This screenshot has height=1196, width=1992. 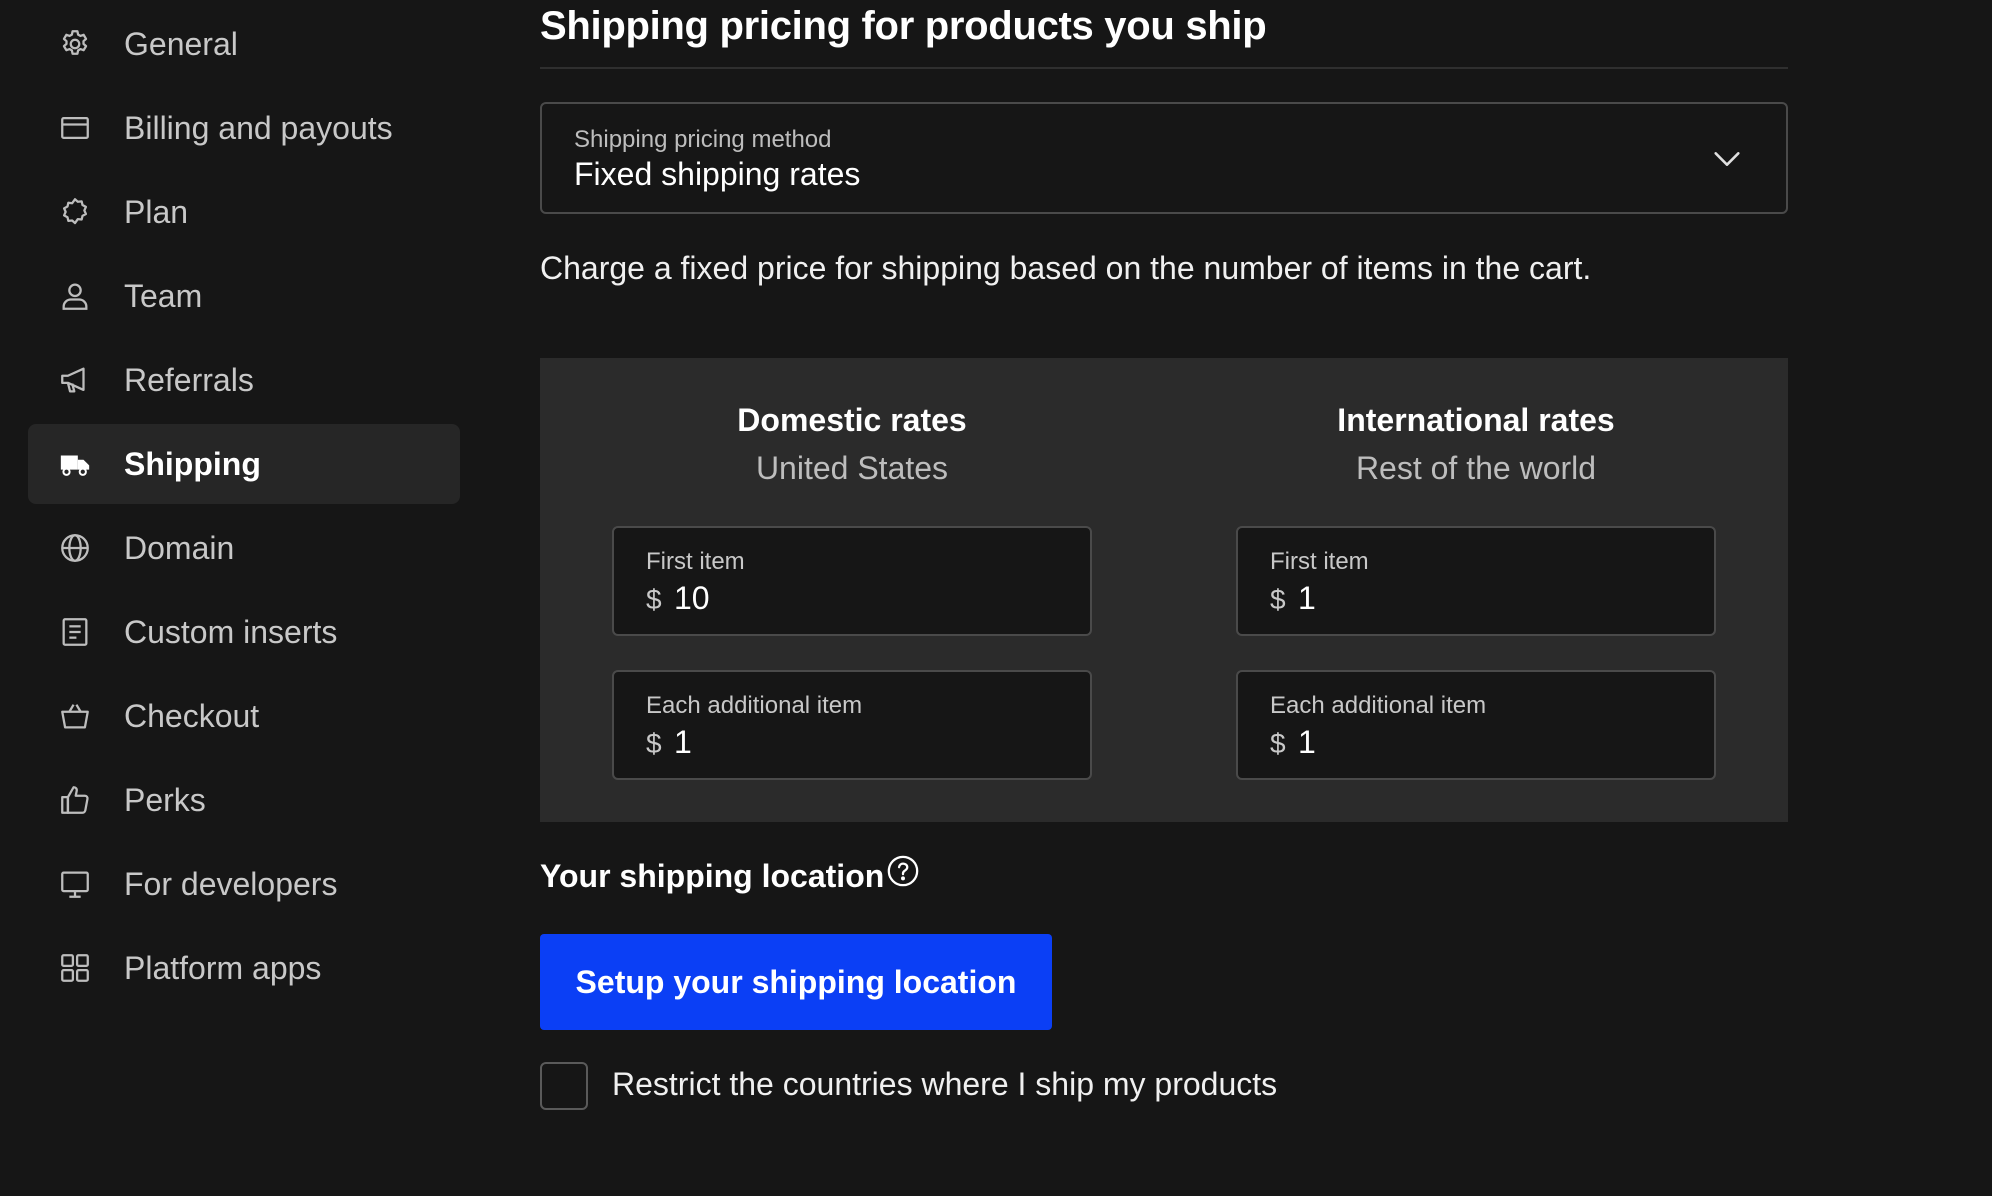 I want to click on sidebar-item-label: Perks, so click(x=165, y=799).